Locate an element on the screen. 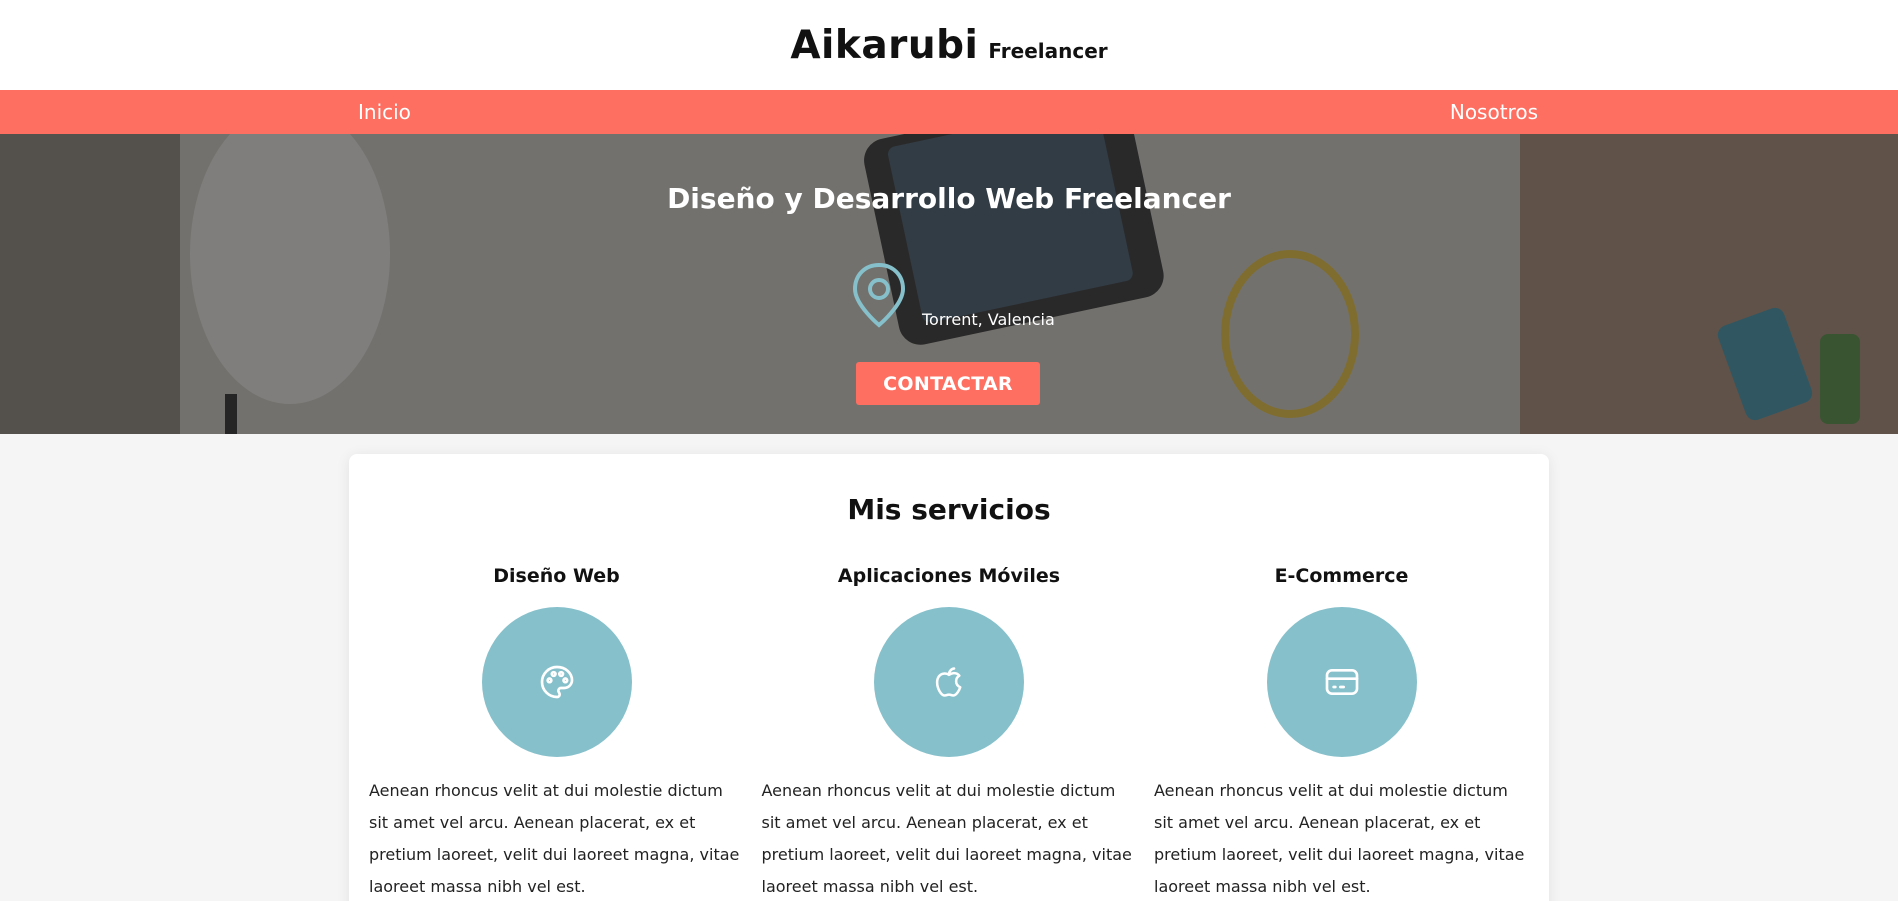 The width and height of the screenshot is (1898, 901). apple-icon is located at coordinates (948, 682).